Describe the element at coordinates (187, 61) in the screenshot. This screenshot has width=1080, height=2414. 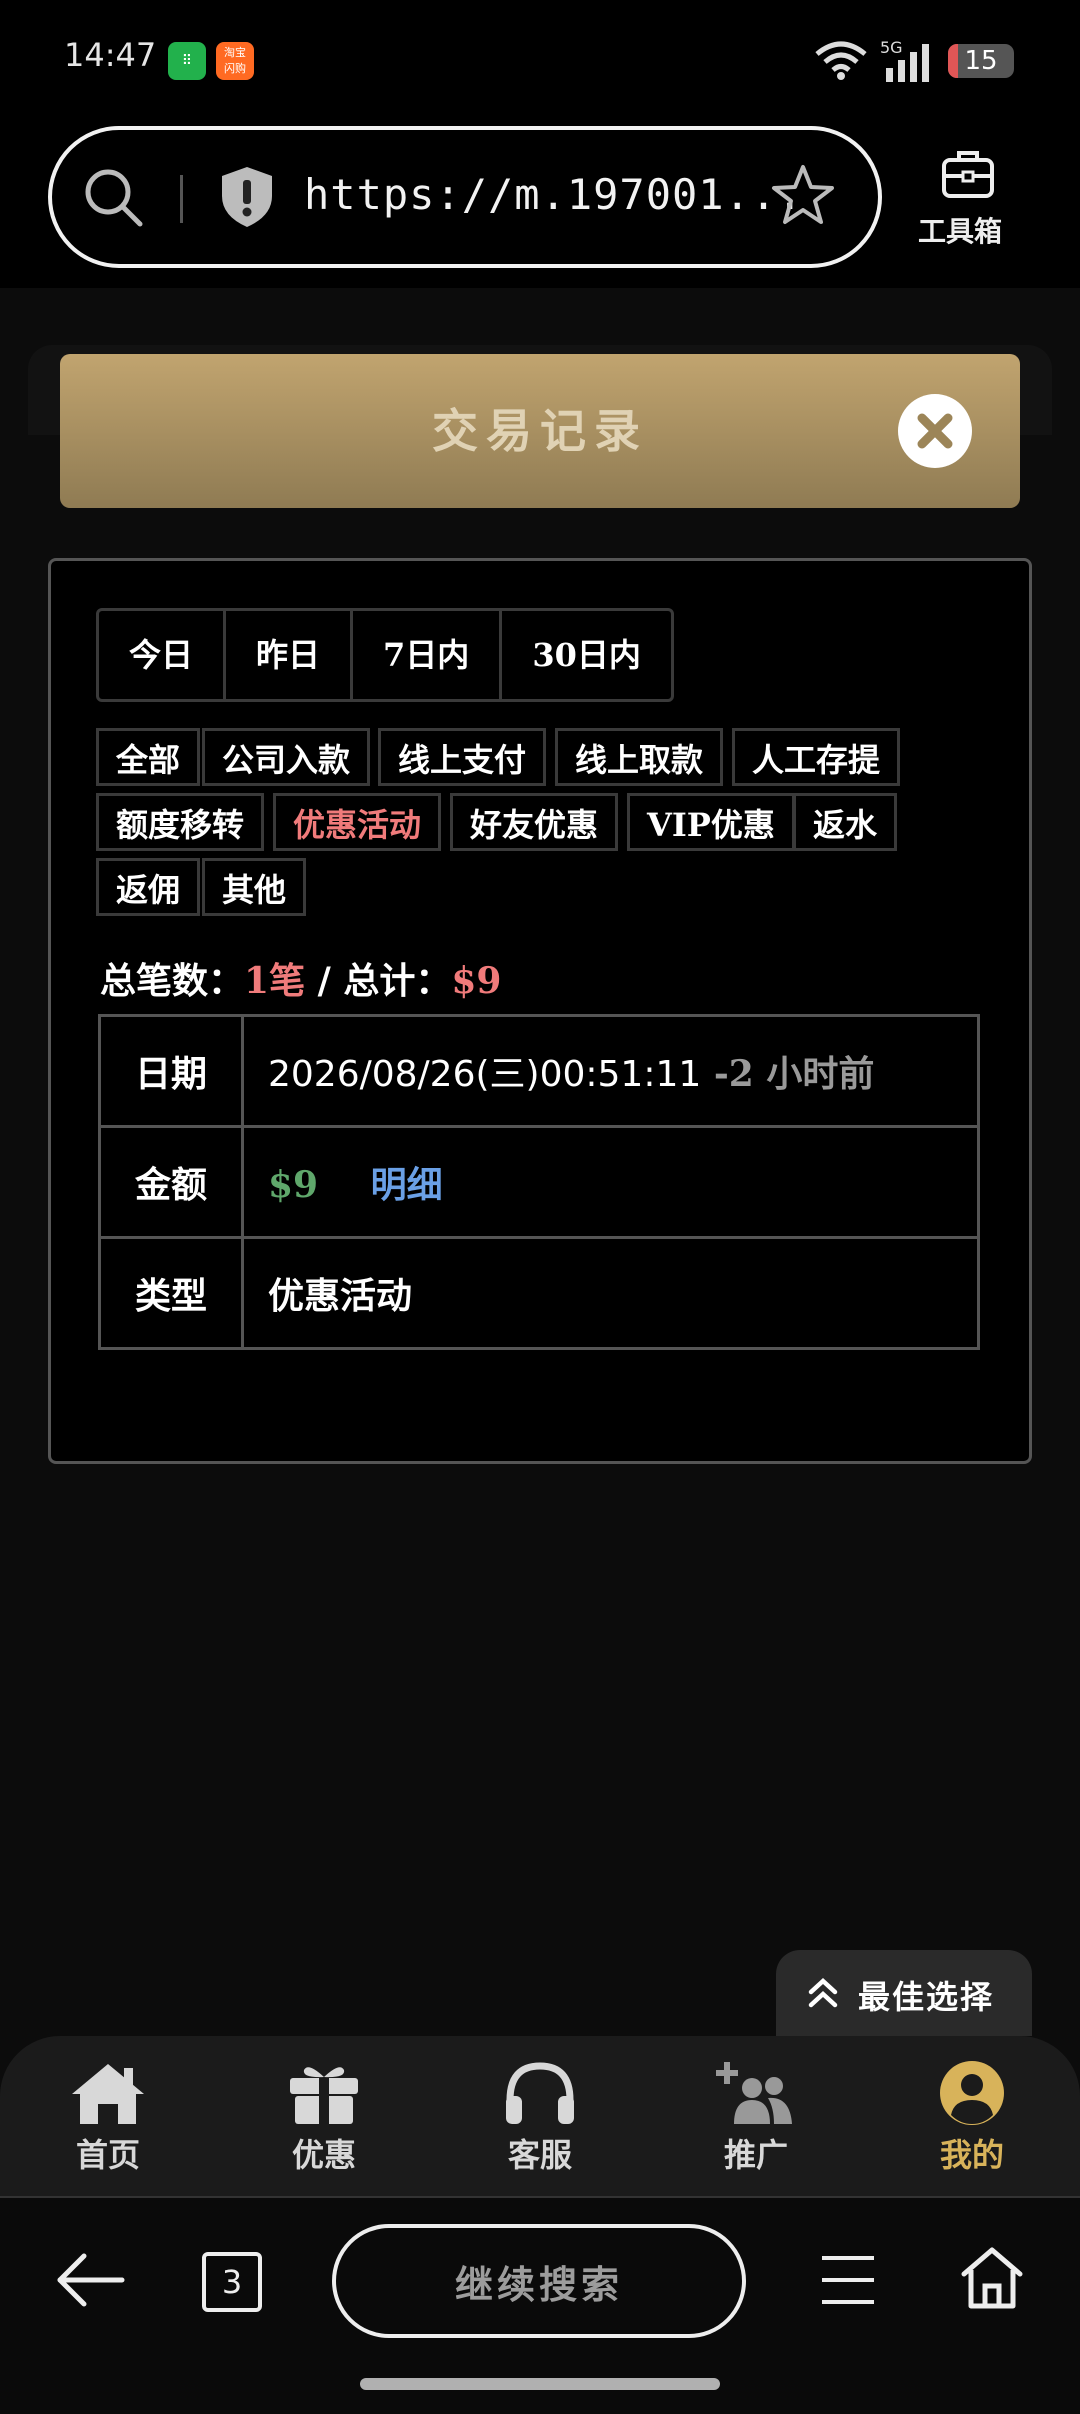
I see `wechat-app-icon: ⠿` at that location.